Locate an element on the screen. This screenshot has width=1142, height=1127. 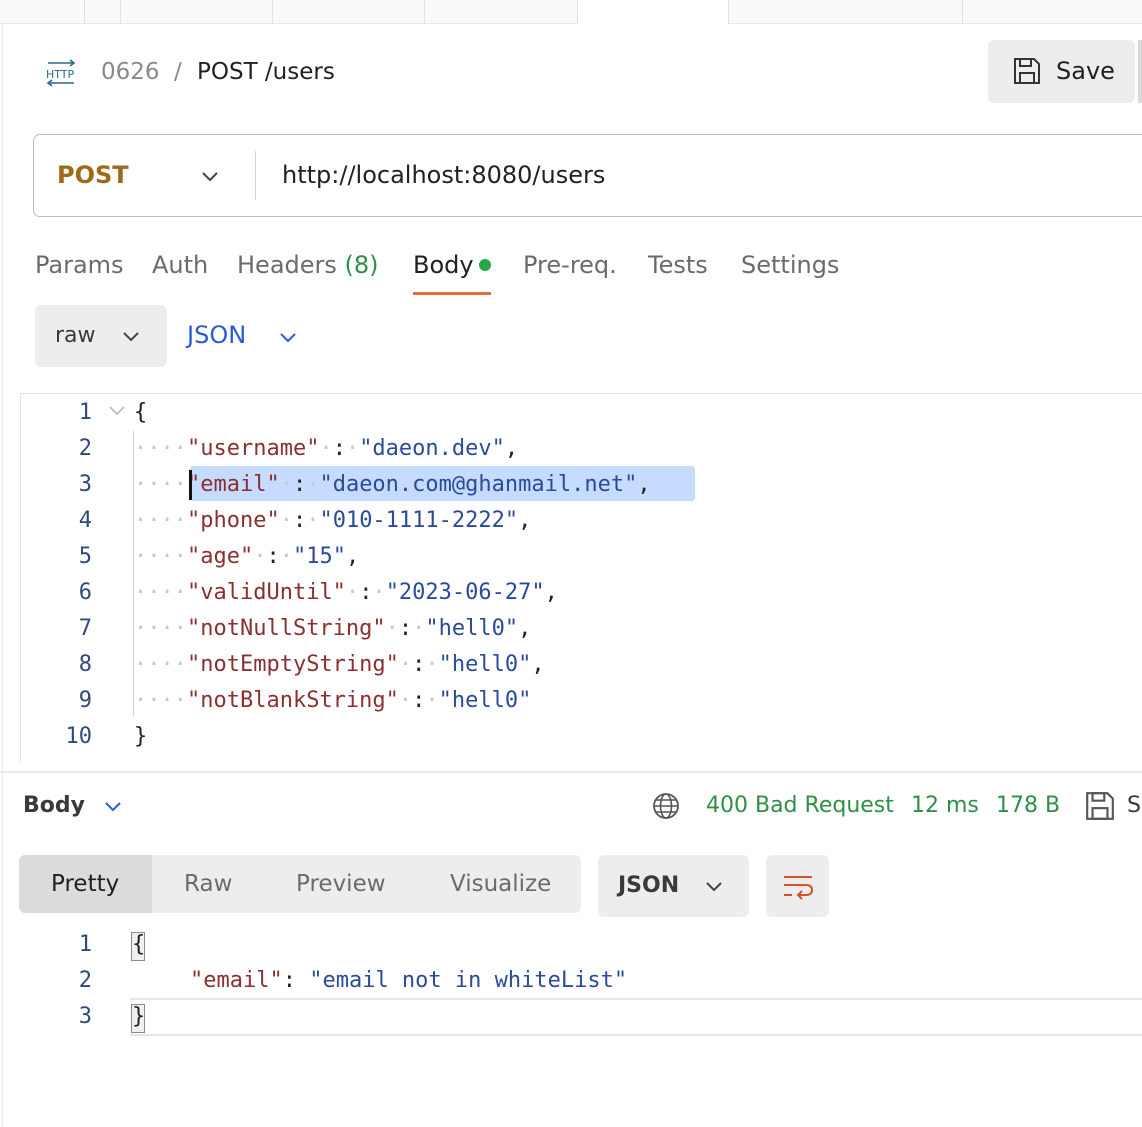
line-number: 4 is located at coordinates (85, 520).